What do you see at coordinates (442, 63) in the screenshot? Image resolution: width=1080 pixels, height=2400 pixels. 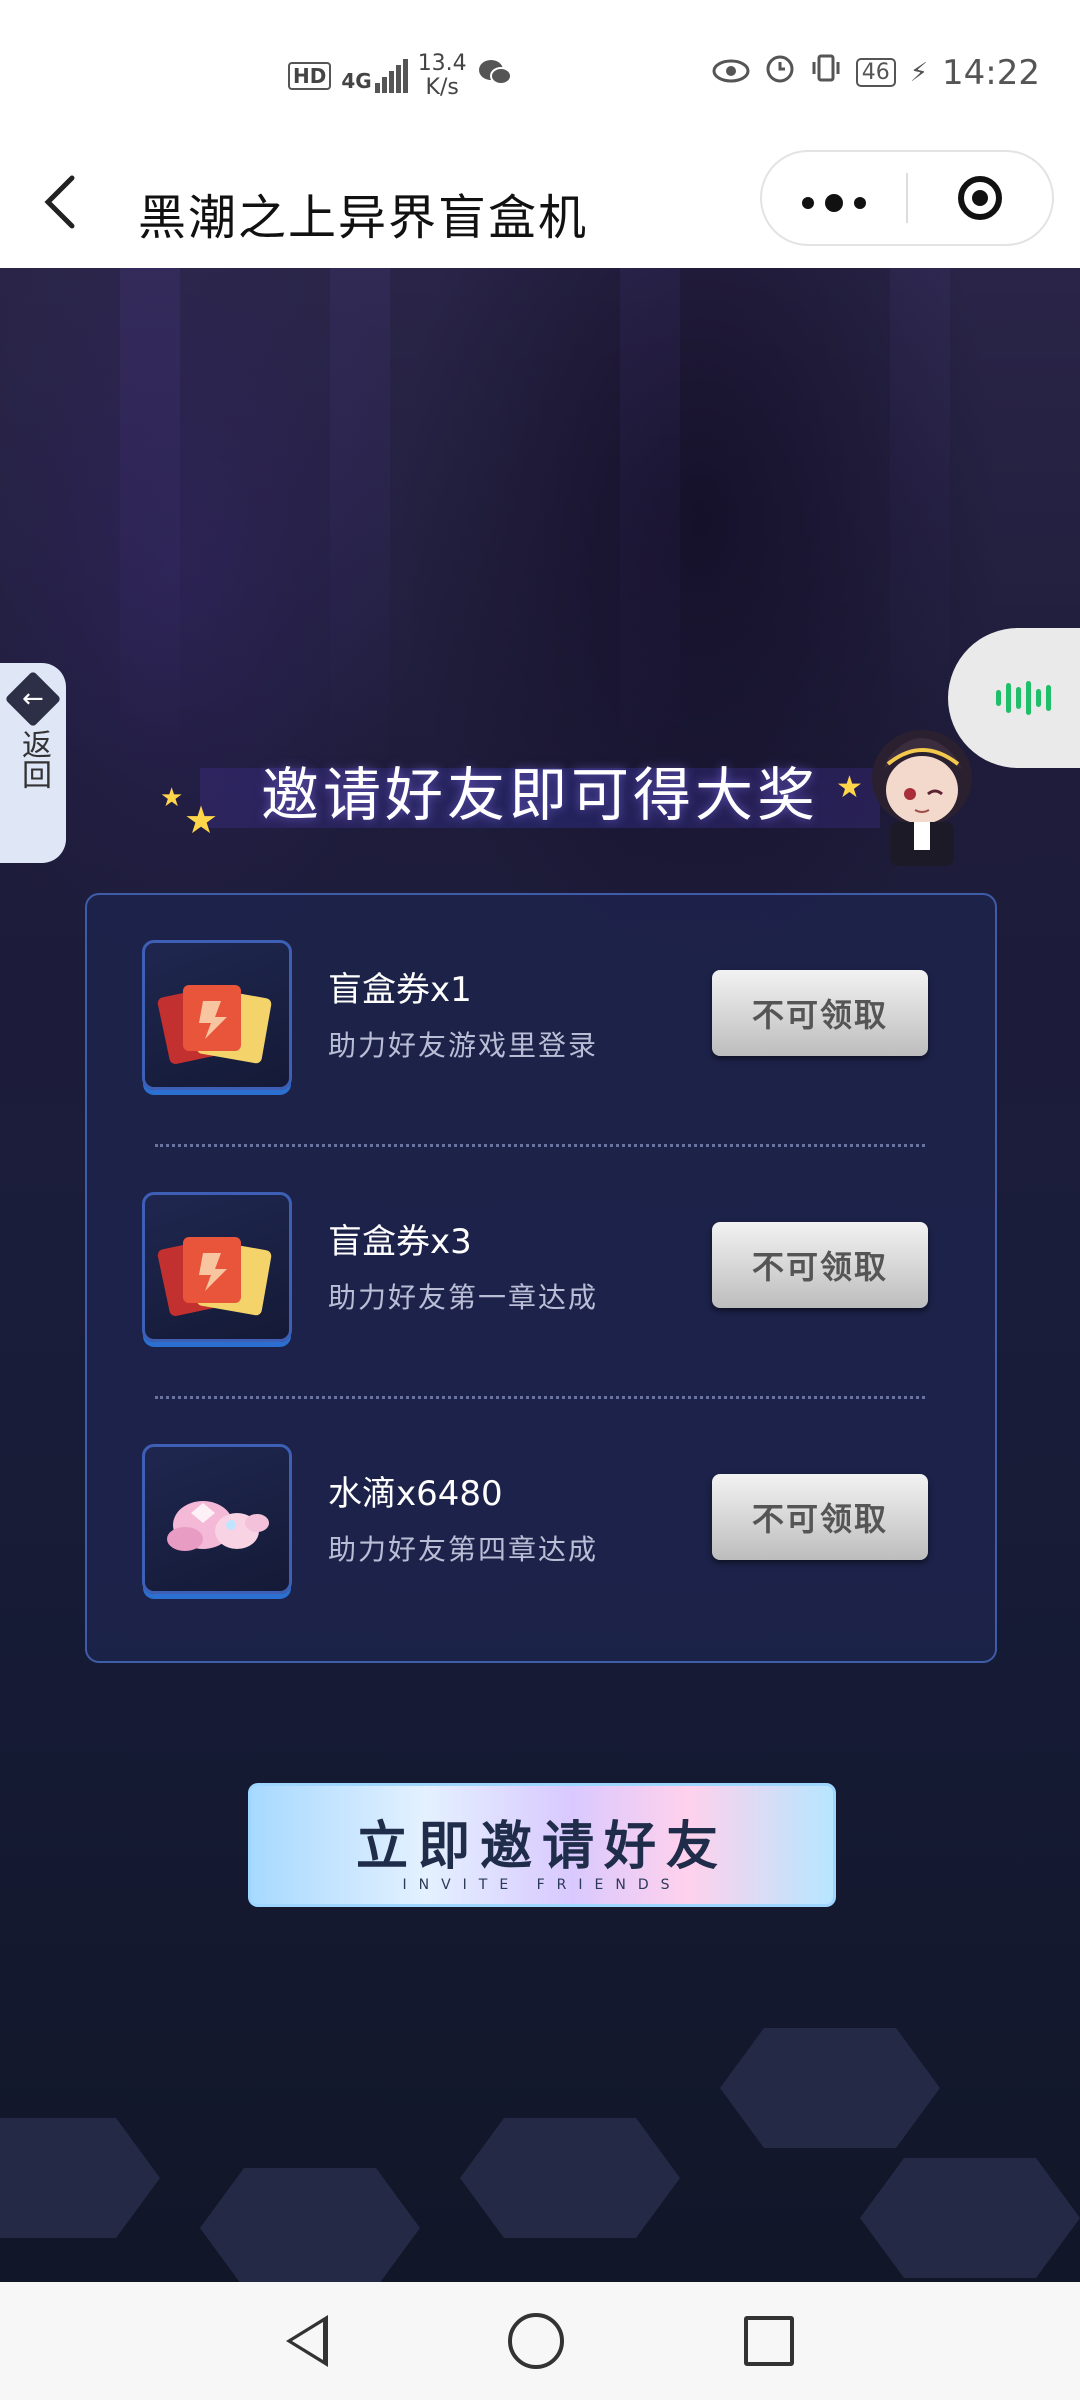 I see `net-speed-value: 13.4` at bounding box center [442, 63].